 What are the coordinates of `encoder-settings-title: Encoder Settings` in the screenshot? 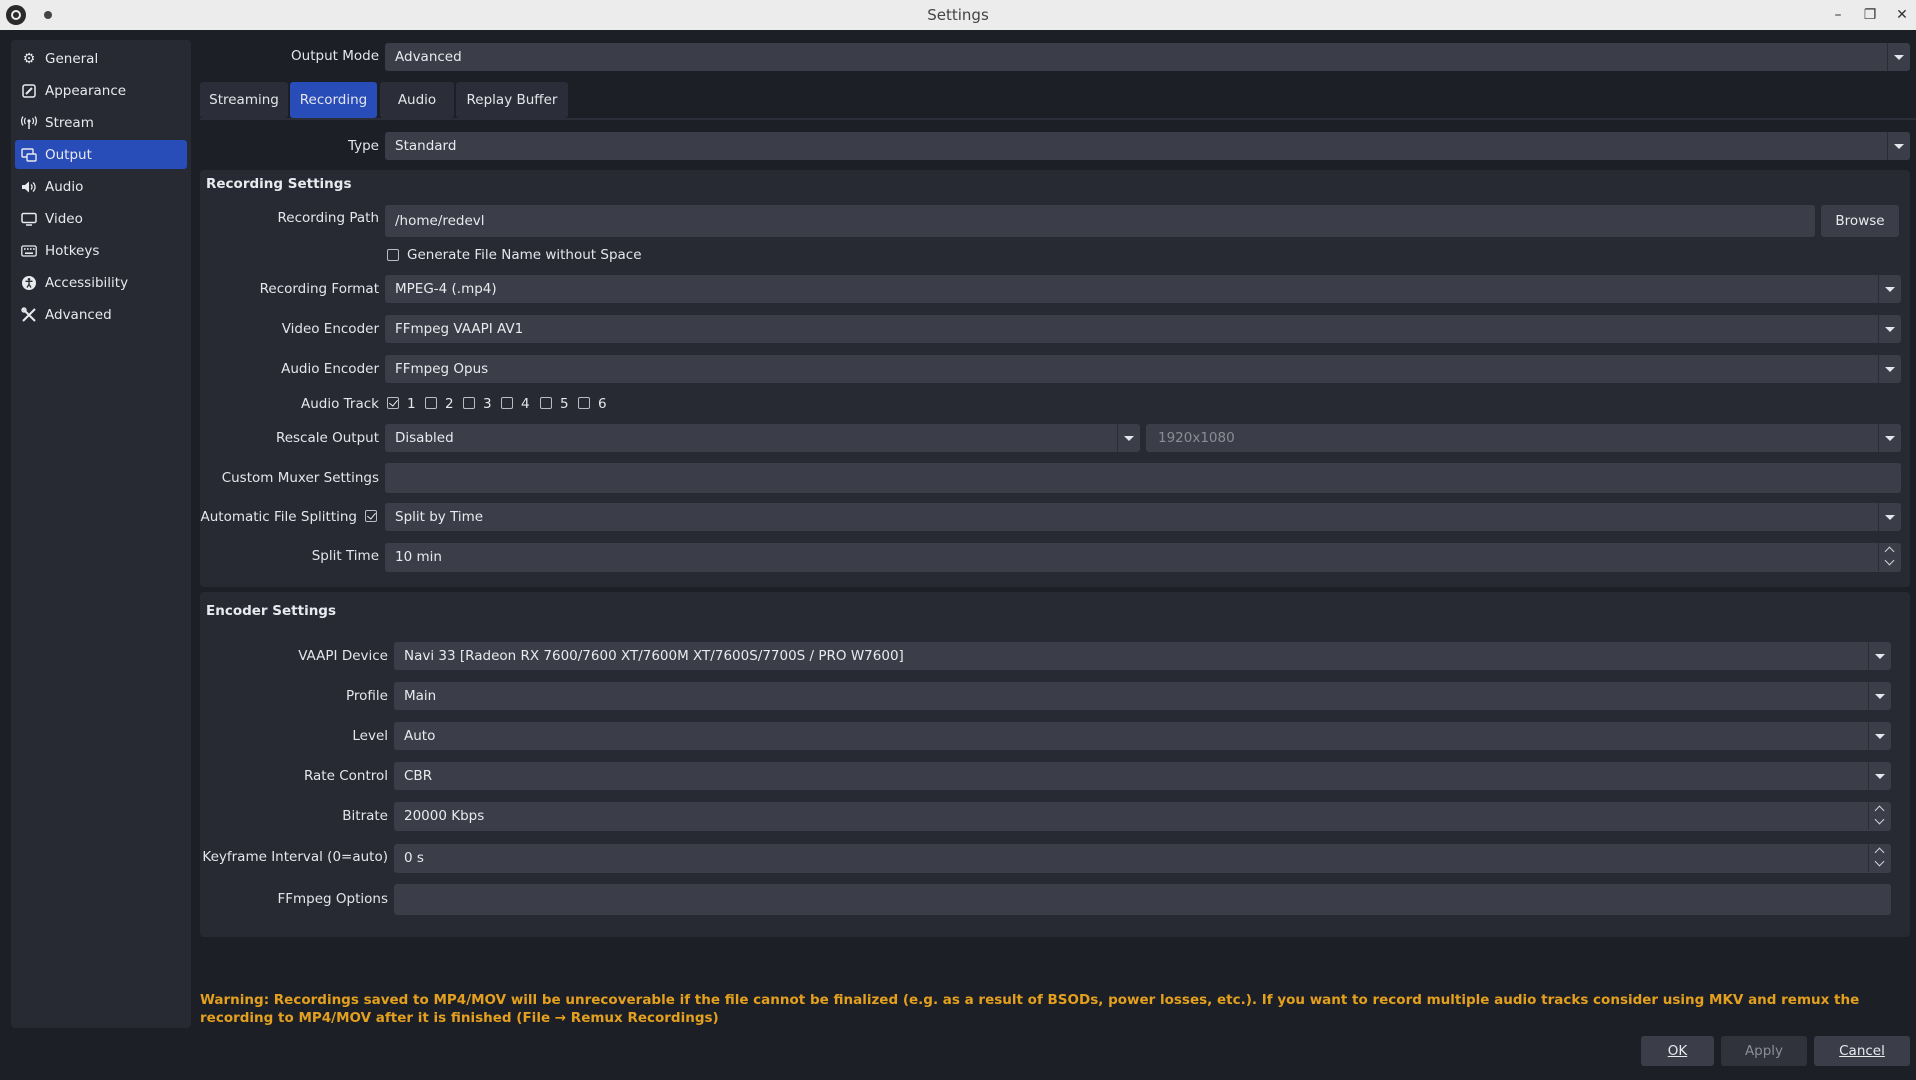 It's located at (271, 611).